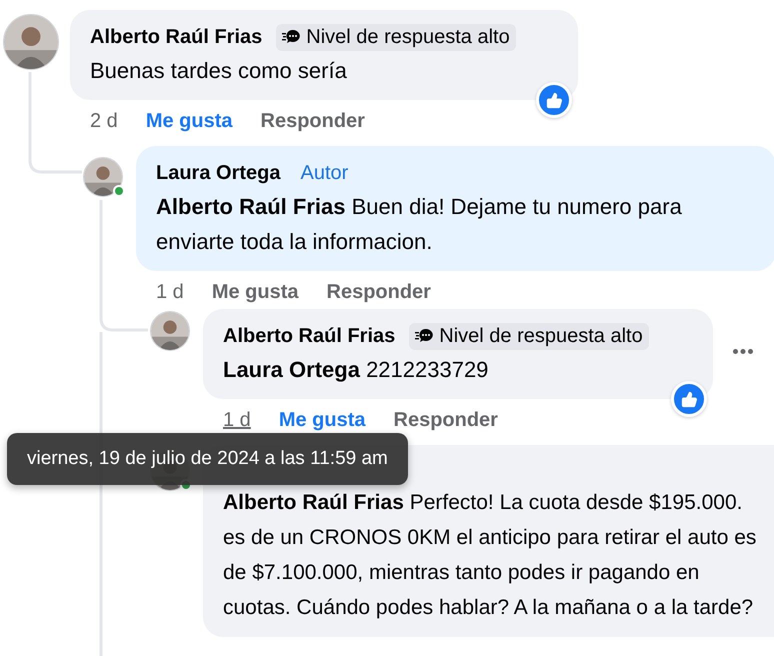 This screenshot has height=656, width=774. Describe the element at coordinates (207, 459) in the screenshot. I see `timestamp-tooltip: viernes, 19 de julio de 2024 a las 11:59 am` at that location.